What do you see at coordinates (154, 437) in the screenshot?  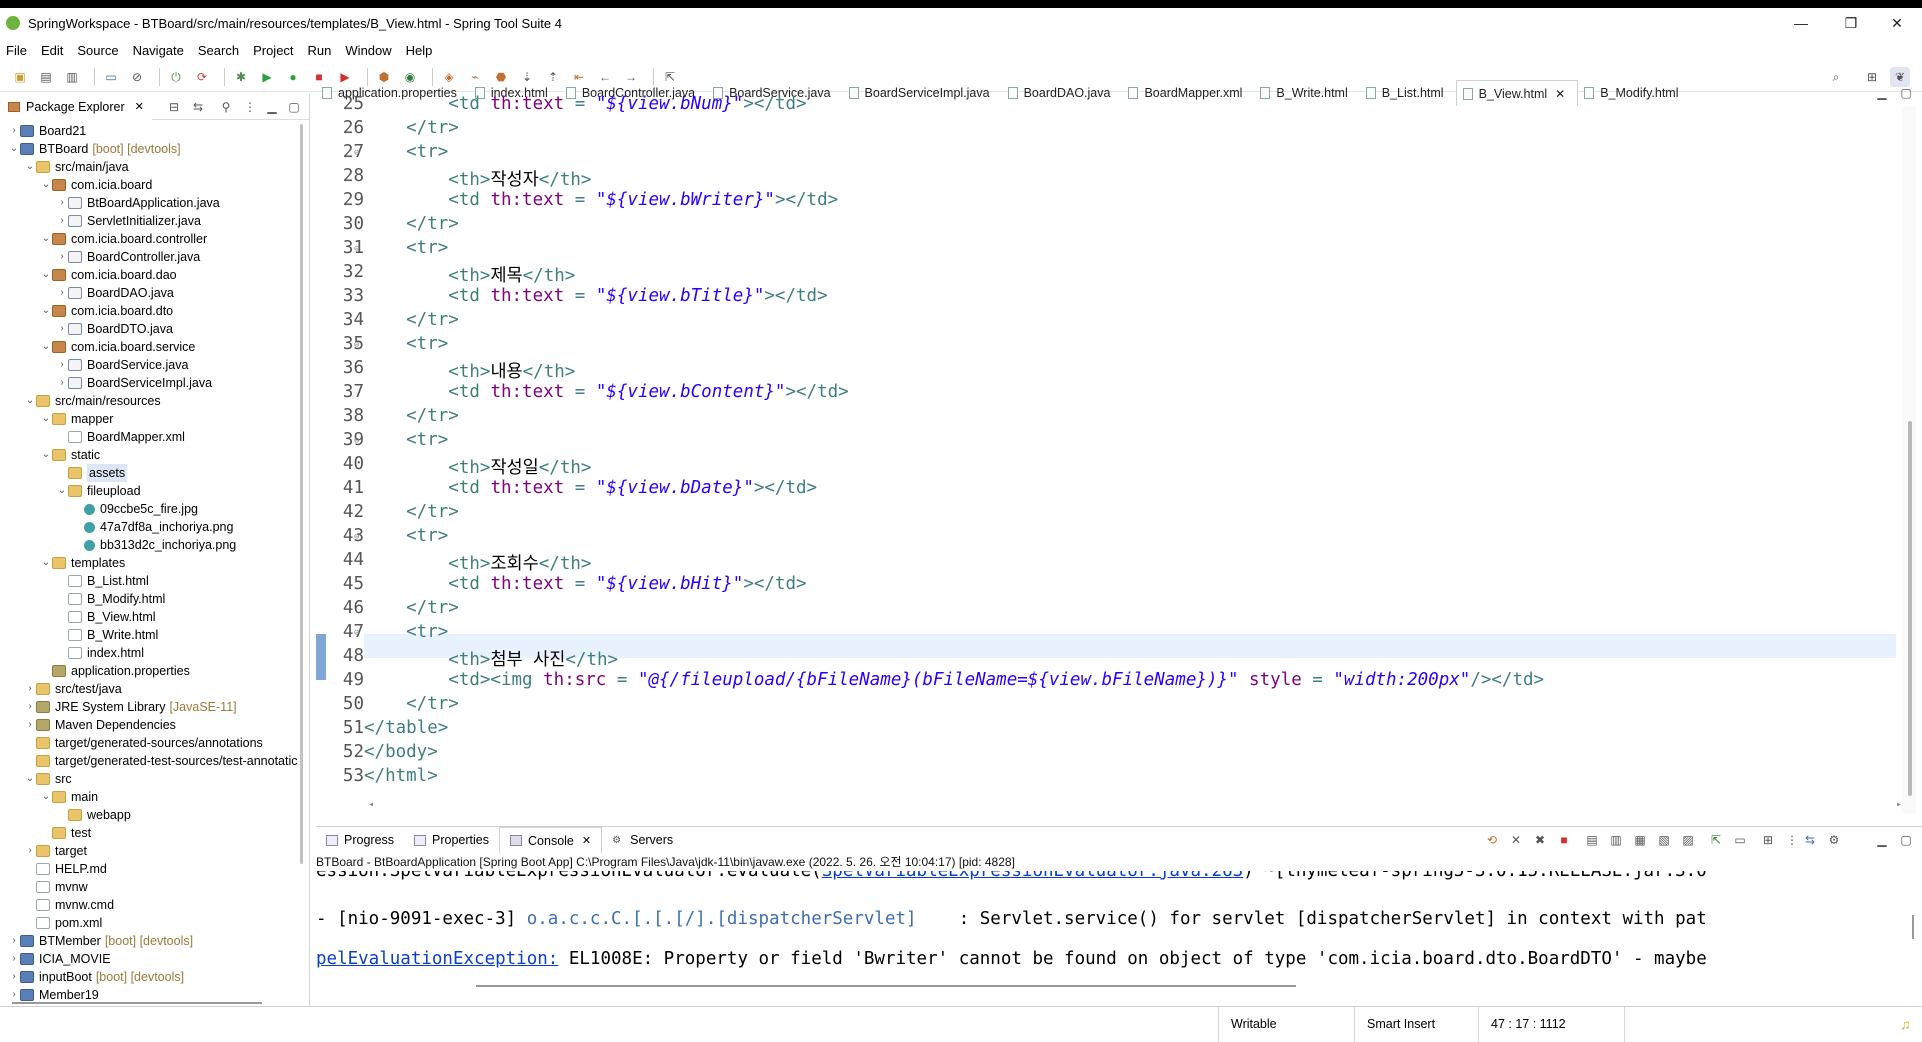 I see `tree-item: BoardMapper.xml` at bounding box center [154, 437].